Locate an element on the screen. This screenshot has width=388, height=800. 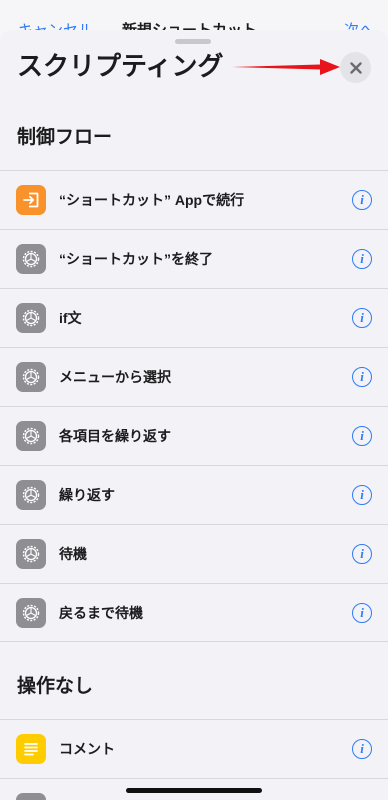
action-repeat: 繰り返す i is located at coordinates (194, 494).